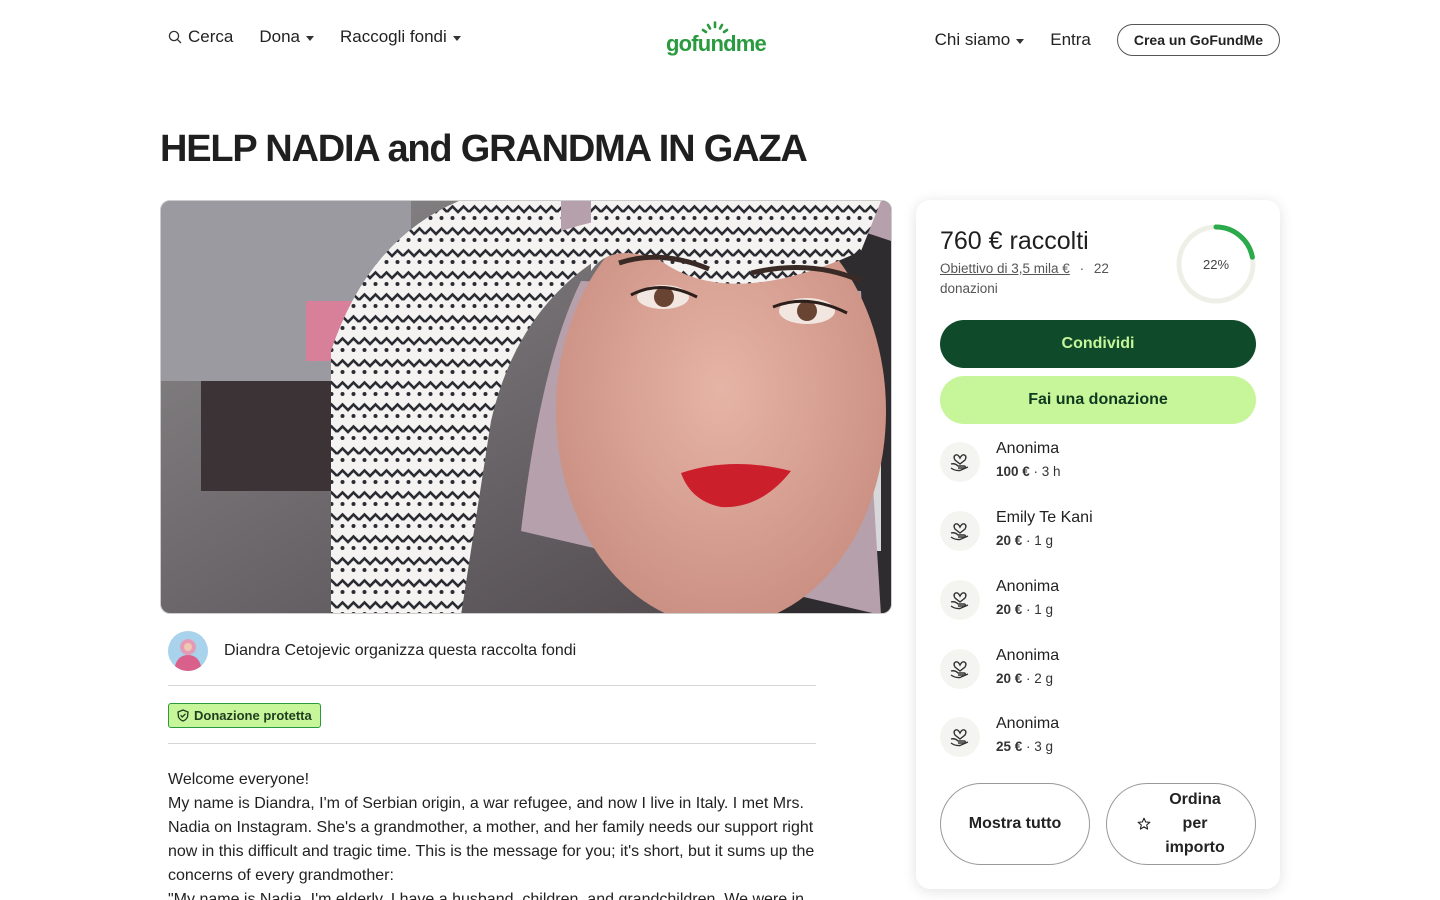 The height and width of the screenshot is (900, 1440). What do you see at coordinates (393, 36) in the screenshot?
I see `raise-funds-menu-label: Raccogli fondi` at bounding box center [393, 36].